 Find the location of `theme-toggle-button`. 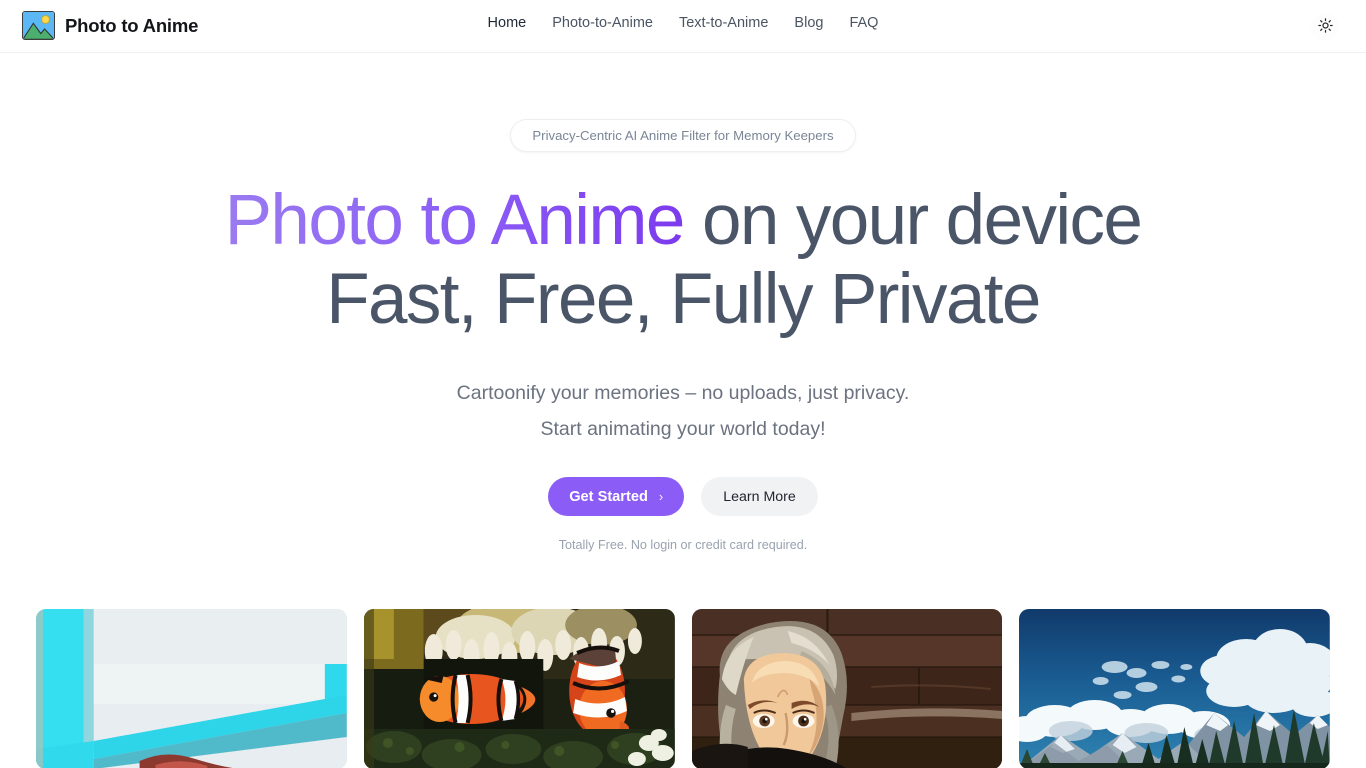

theme-toggle-button is located at coordinates (1325, 27).